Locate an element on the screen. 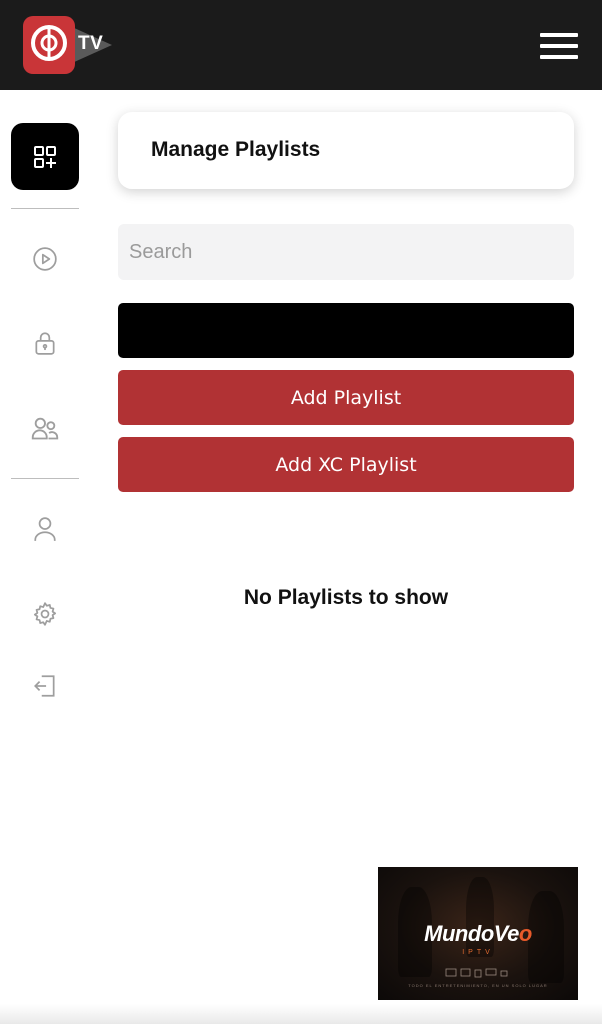 The image size is (602, 1024). search-input is located at coordinates (346, 252).